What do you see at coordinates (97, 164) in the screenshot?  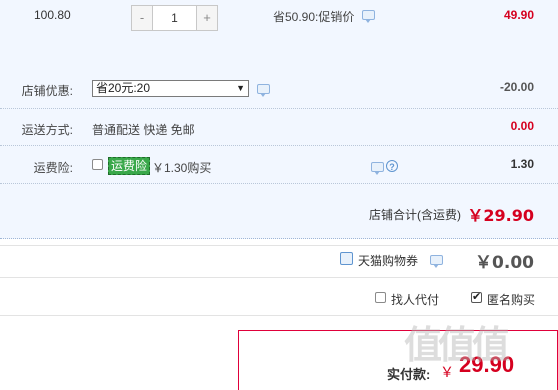 I see `freight-insurance-checkbox` at bounding box center [97, 164].